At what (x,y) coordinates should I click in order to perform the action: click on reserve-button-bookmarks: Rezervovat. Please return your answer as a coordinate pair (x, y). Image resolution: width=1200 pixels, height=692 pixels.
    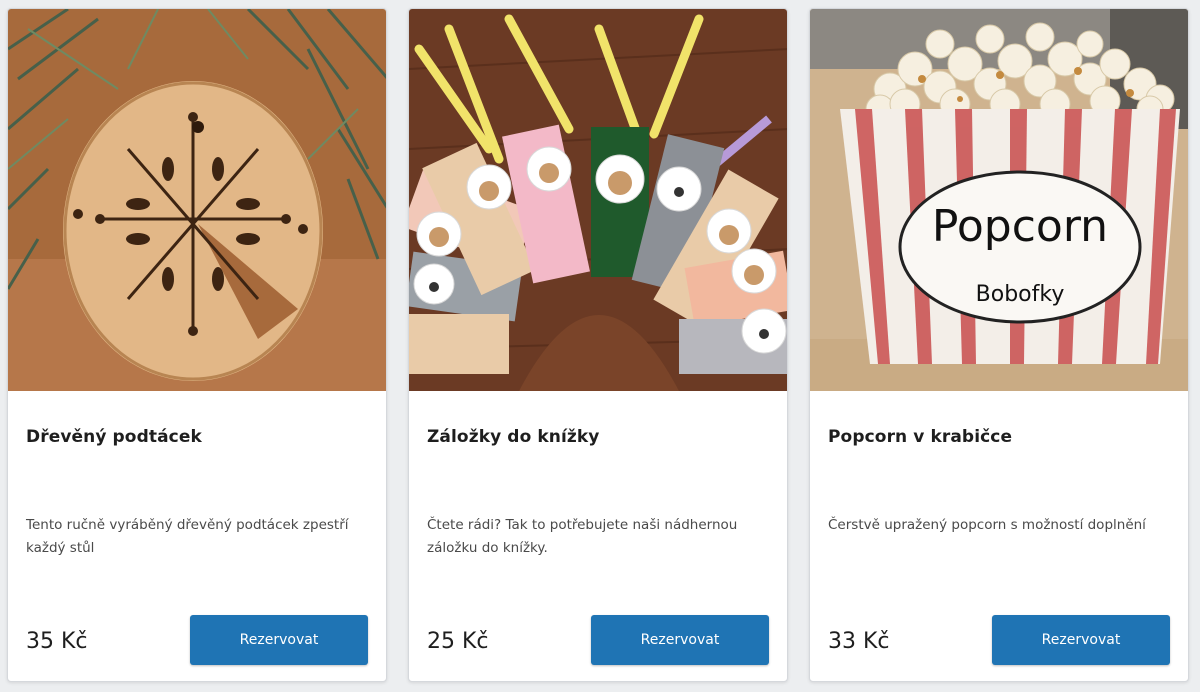
    Looking at the image, I should click on (680, 640).